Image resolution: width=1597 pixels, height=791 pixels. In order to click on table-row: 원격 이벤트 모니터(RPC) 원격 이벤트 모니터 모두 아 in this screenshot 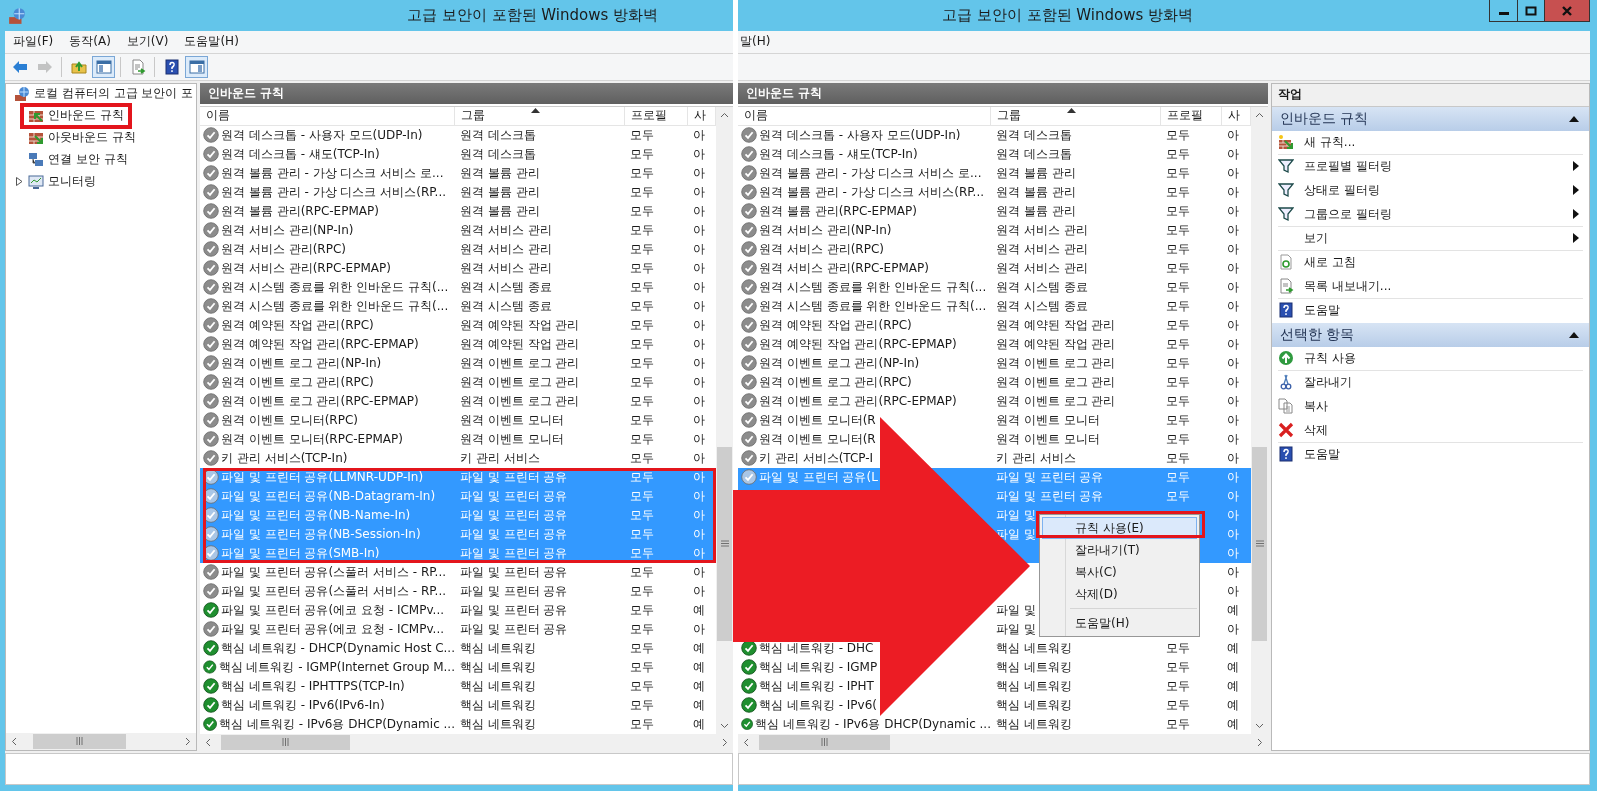, I will do `click(458, 420)`.